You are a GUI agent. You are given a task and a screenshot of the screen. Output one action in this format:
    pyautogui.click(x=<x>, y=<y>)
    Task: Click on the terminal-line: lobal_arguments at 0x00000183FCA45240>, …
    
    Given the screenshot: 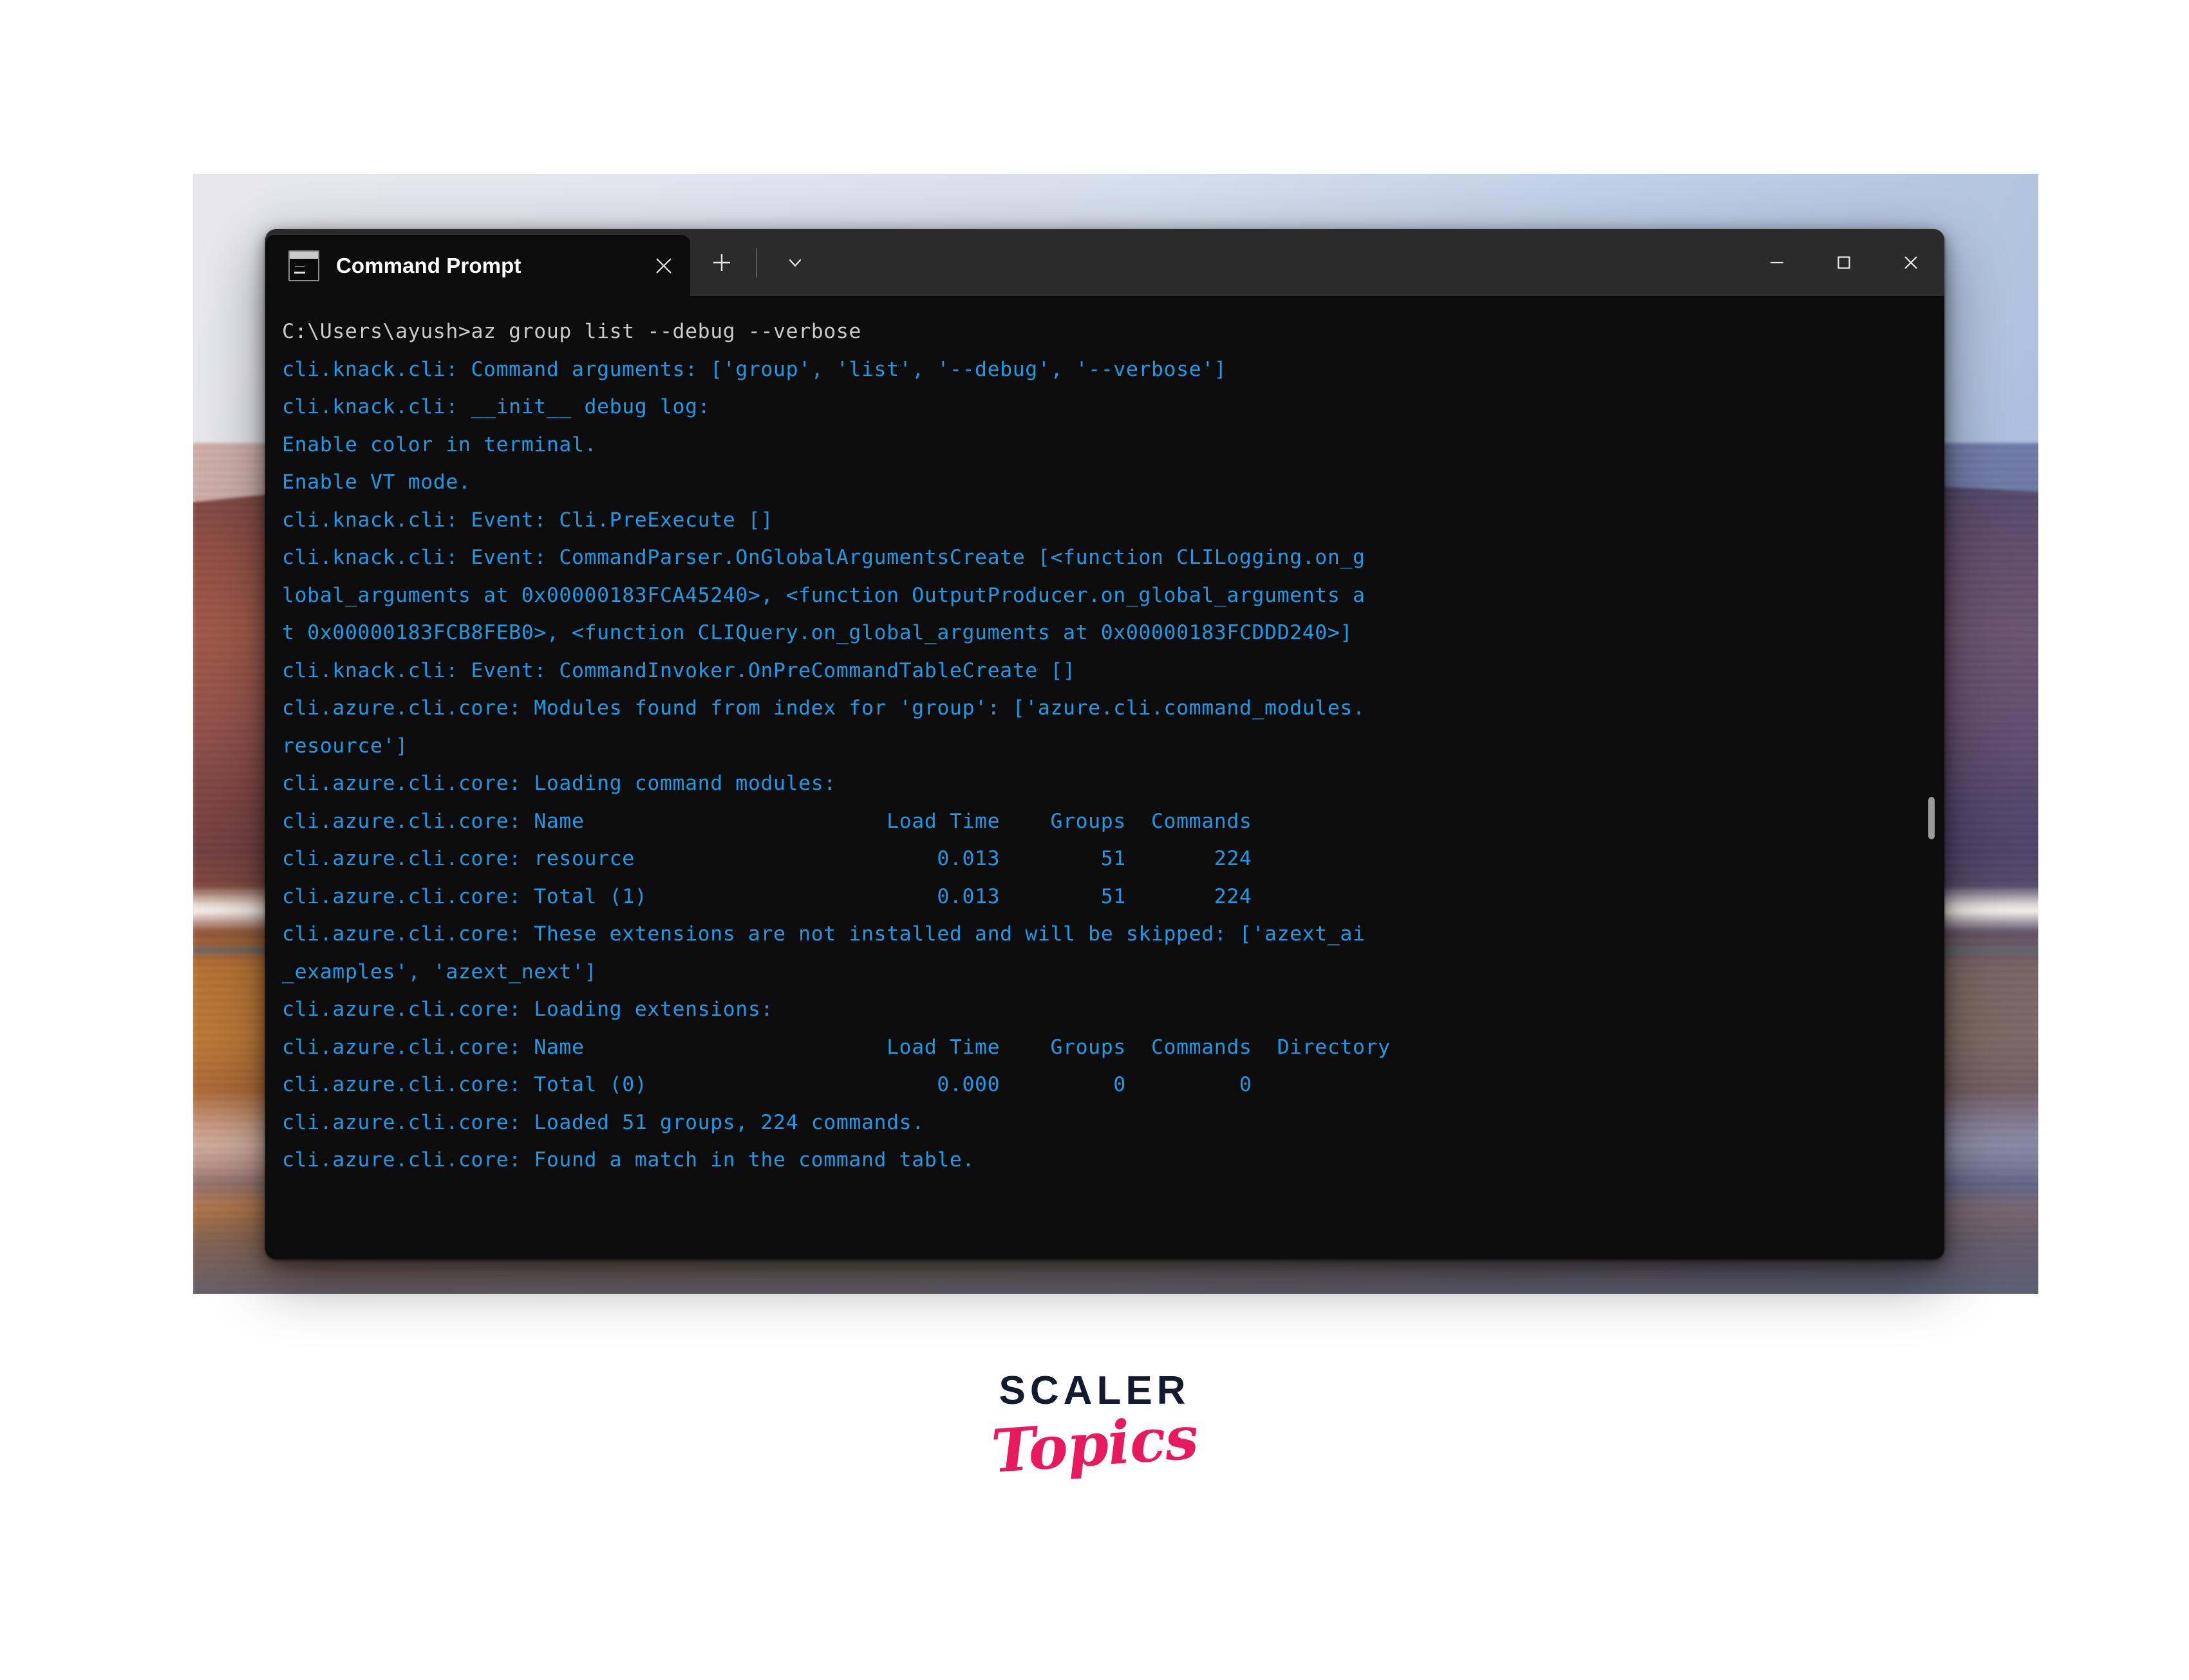 What is the action you would take?
    pyautogui.click(x=824, y=595)
    